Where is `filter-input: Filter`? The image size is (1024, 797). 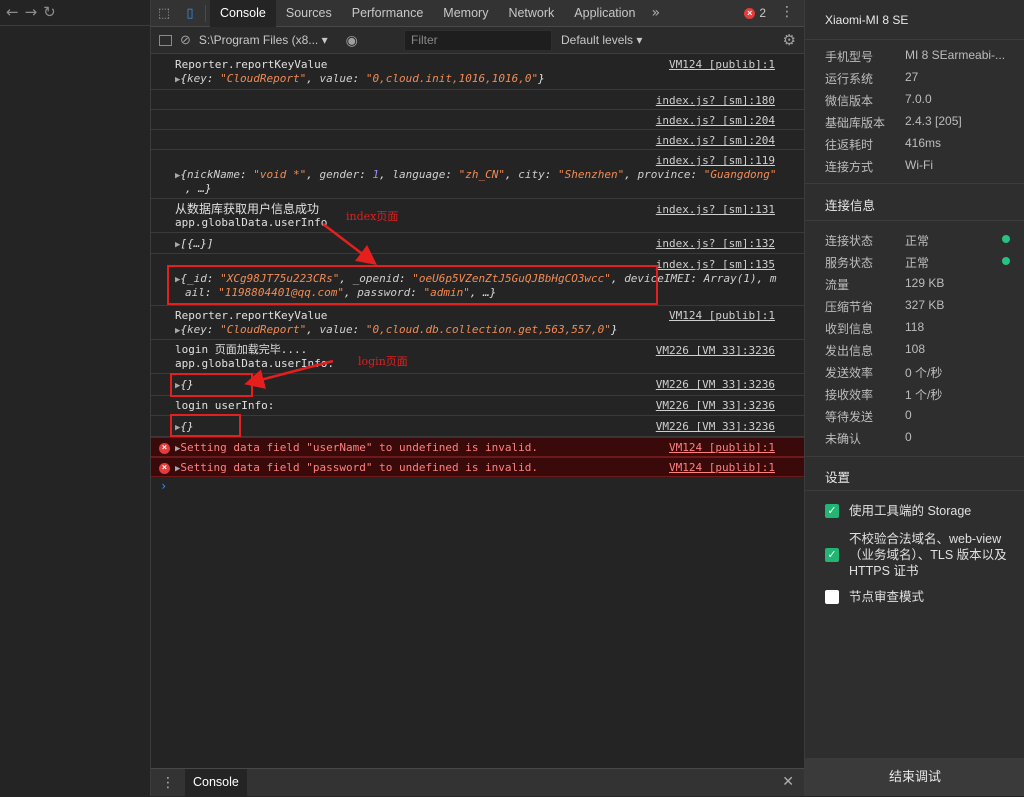
filter-input: Filter is located at coordinates (478, 40).